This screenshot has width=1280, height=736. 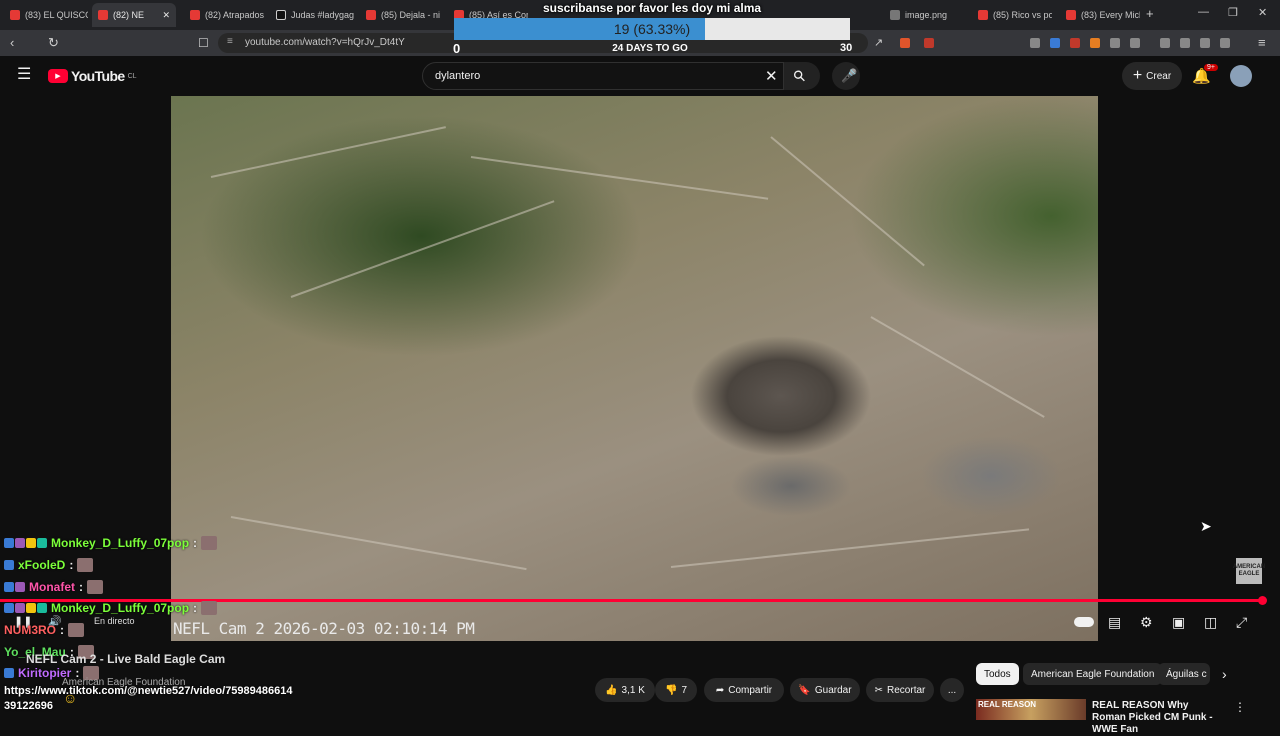 I want to click on browser-tab: Judas #ladygag, so click(x=312, y=15).